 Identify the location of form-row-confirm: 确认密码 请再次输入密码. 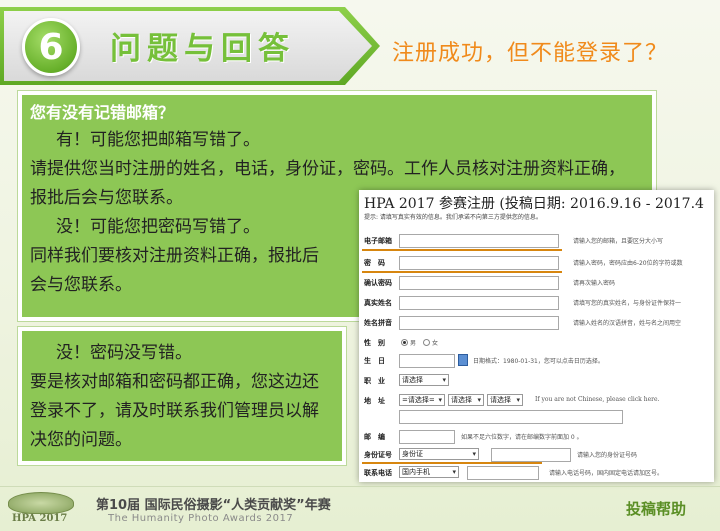
(536, 283).